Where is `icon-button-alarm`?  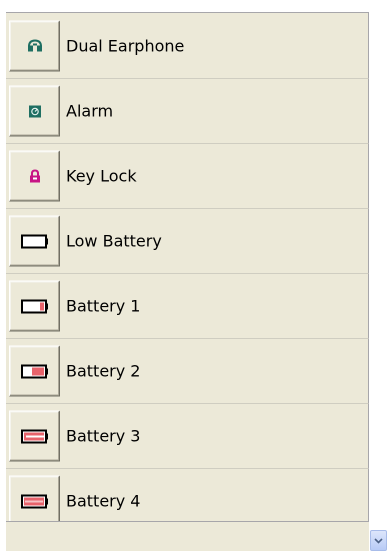
icon-button-alarm is located at coordinates (34, 111).